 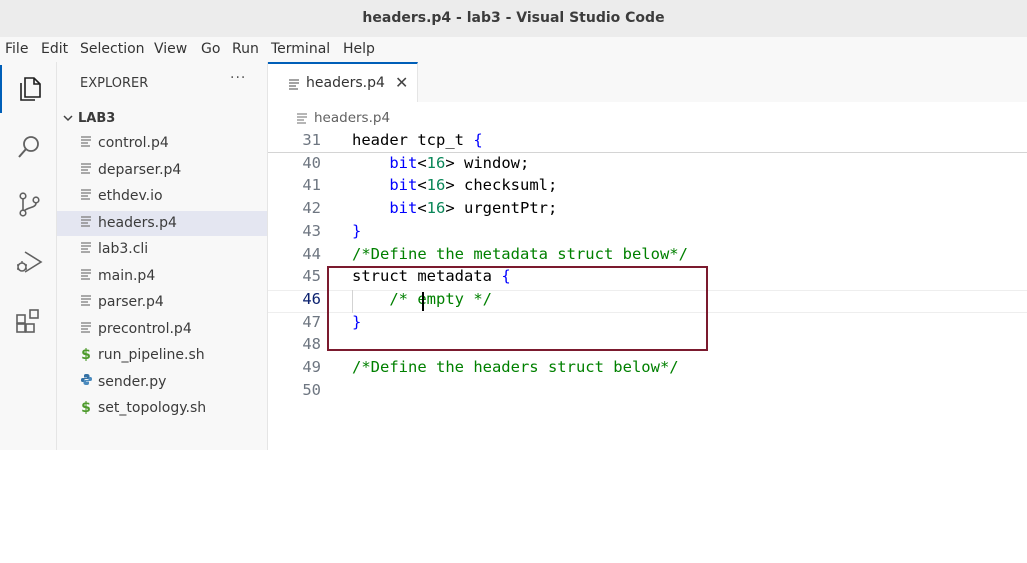 What do you see at coordinates (145, 328) in the screenshot?
I see `file-label: precontrol.p4` at bounding box center [145, 328].